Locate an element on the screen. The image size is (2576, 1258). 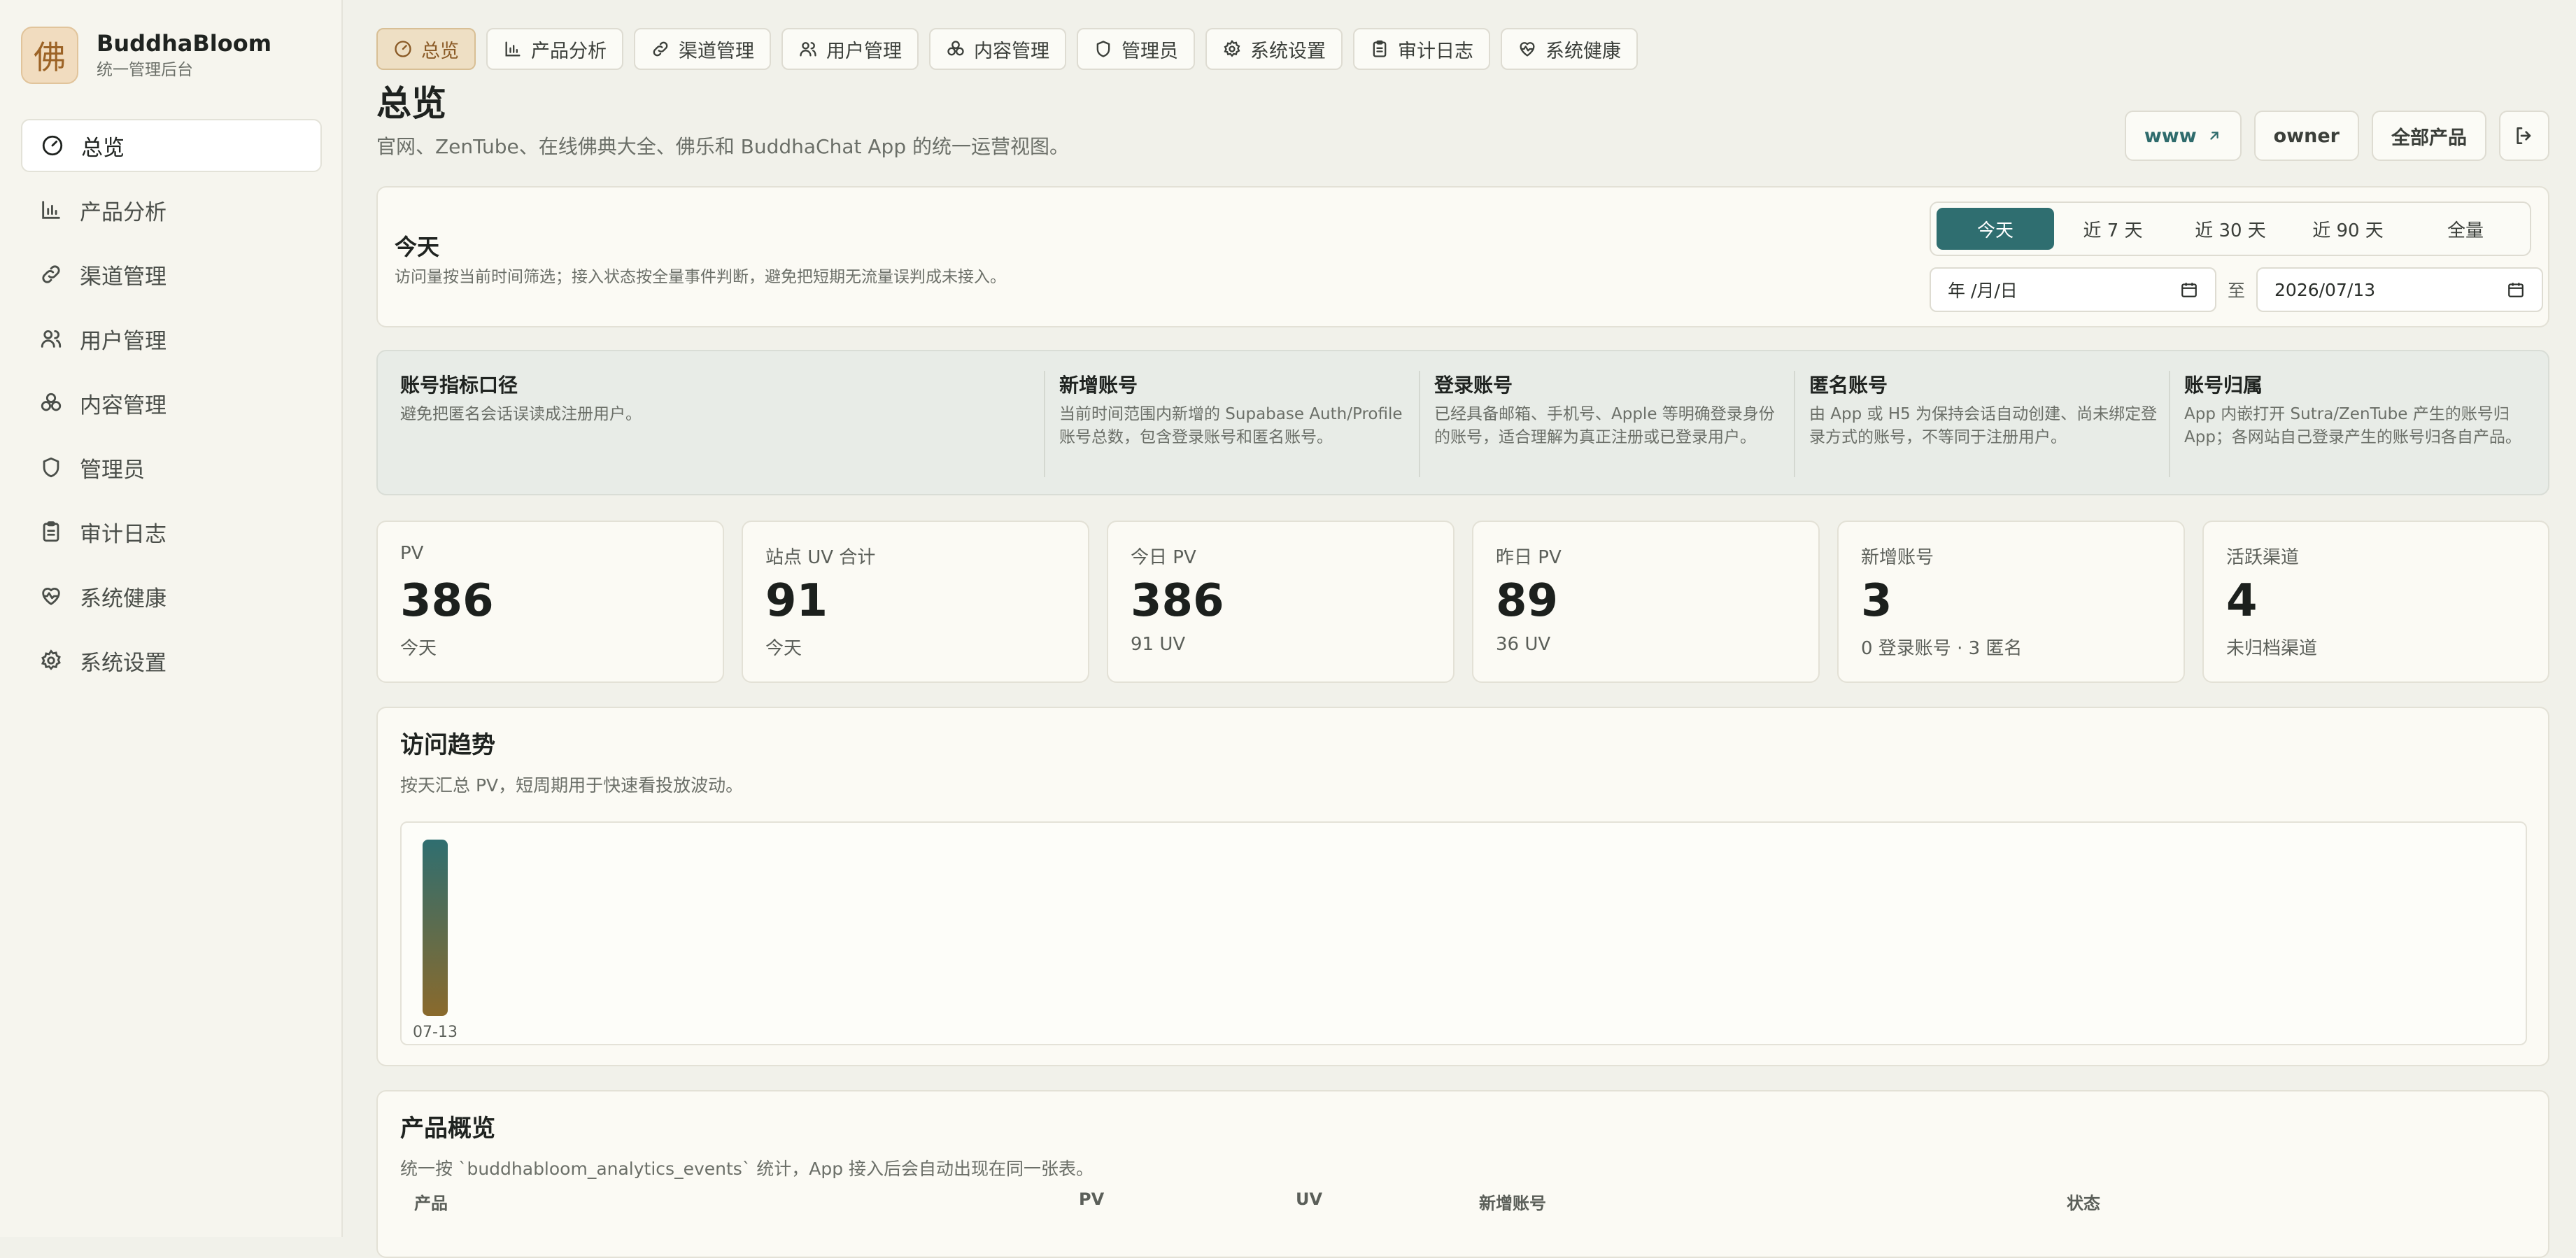
tab-label: 系统设置 is located at coordinates (1288, 51).